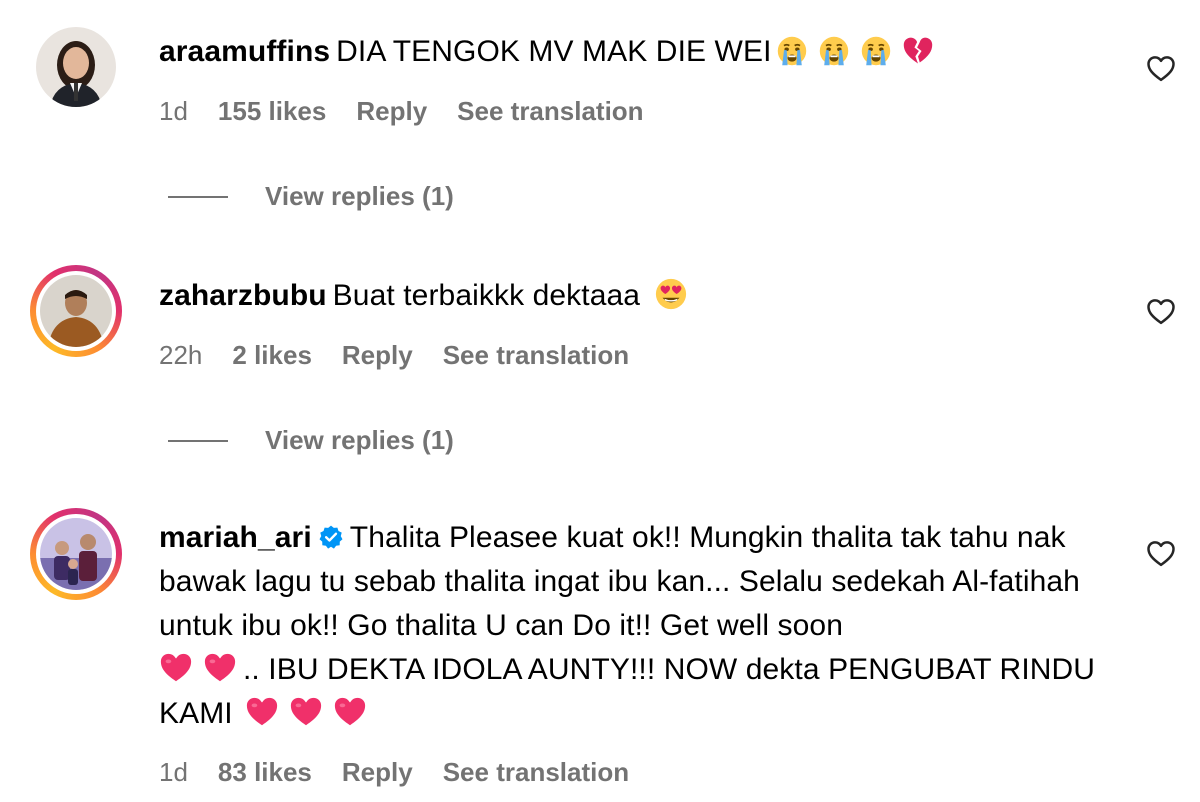 This screenshot has height=802, width=1200. I want to click on heart-eyes-face-icon, so click(671, 294).